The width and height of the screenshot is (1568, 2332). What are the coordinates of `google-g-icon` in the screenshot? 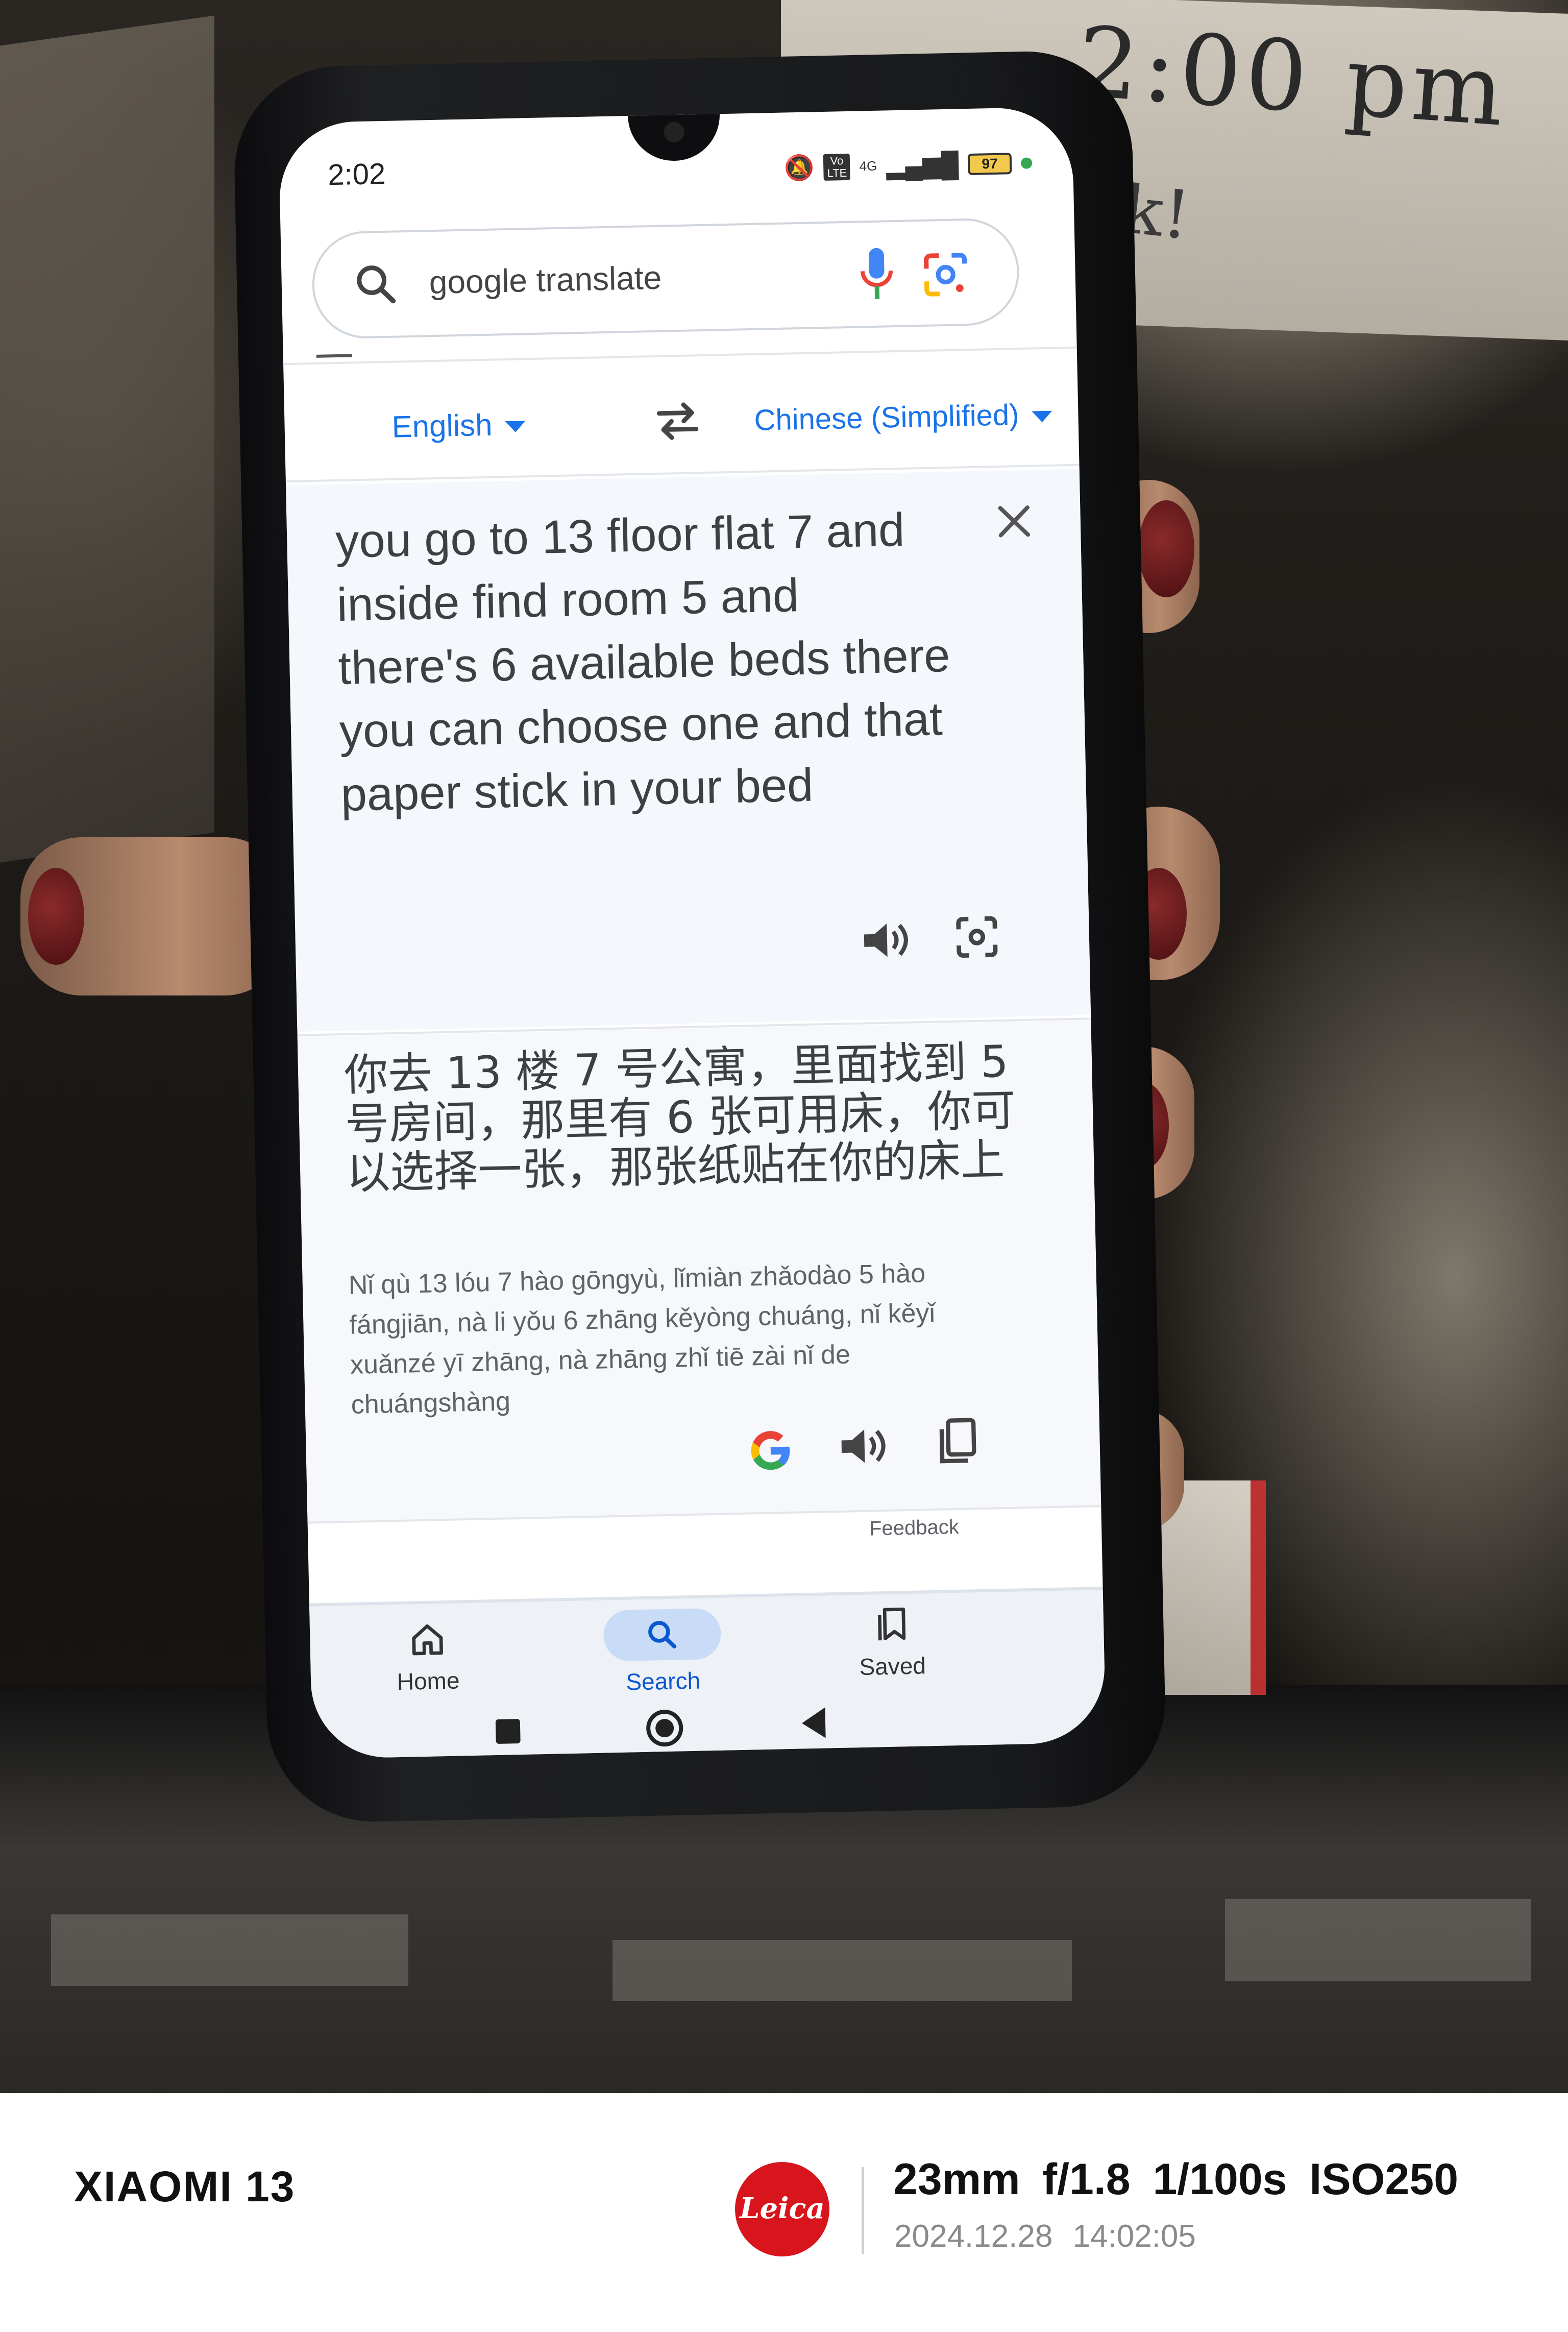 It's located at (771, 1451).